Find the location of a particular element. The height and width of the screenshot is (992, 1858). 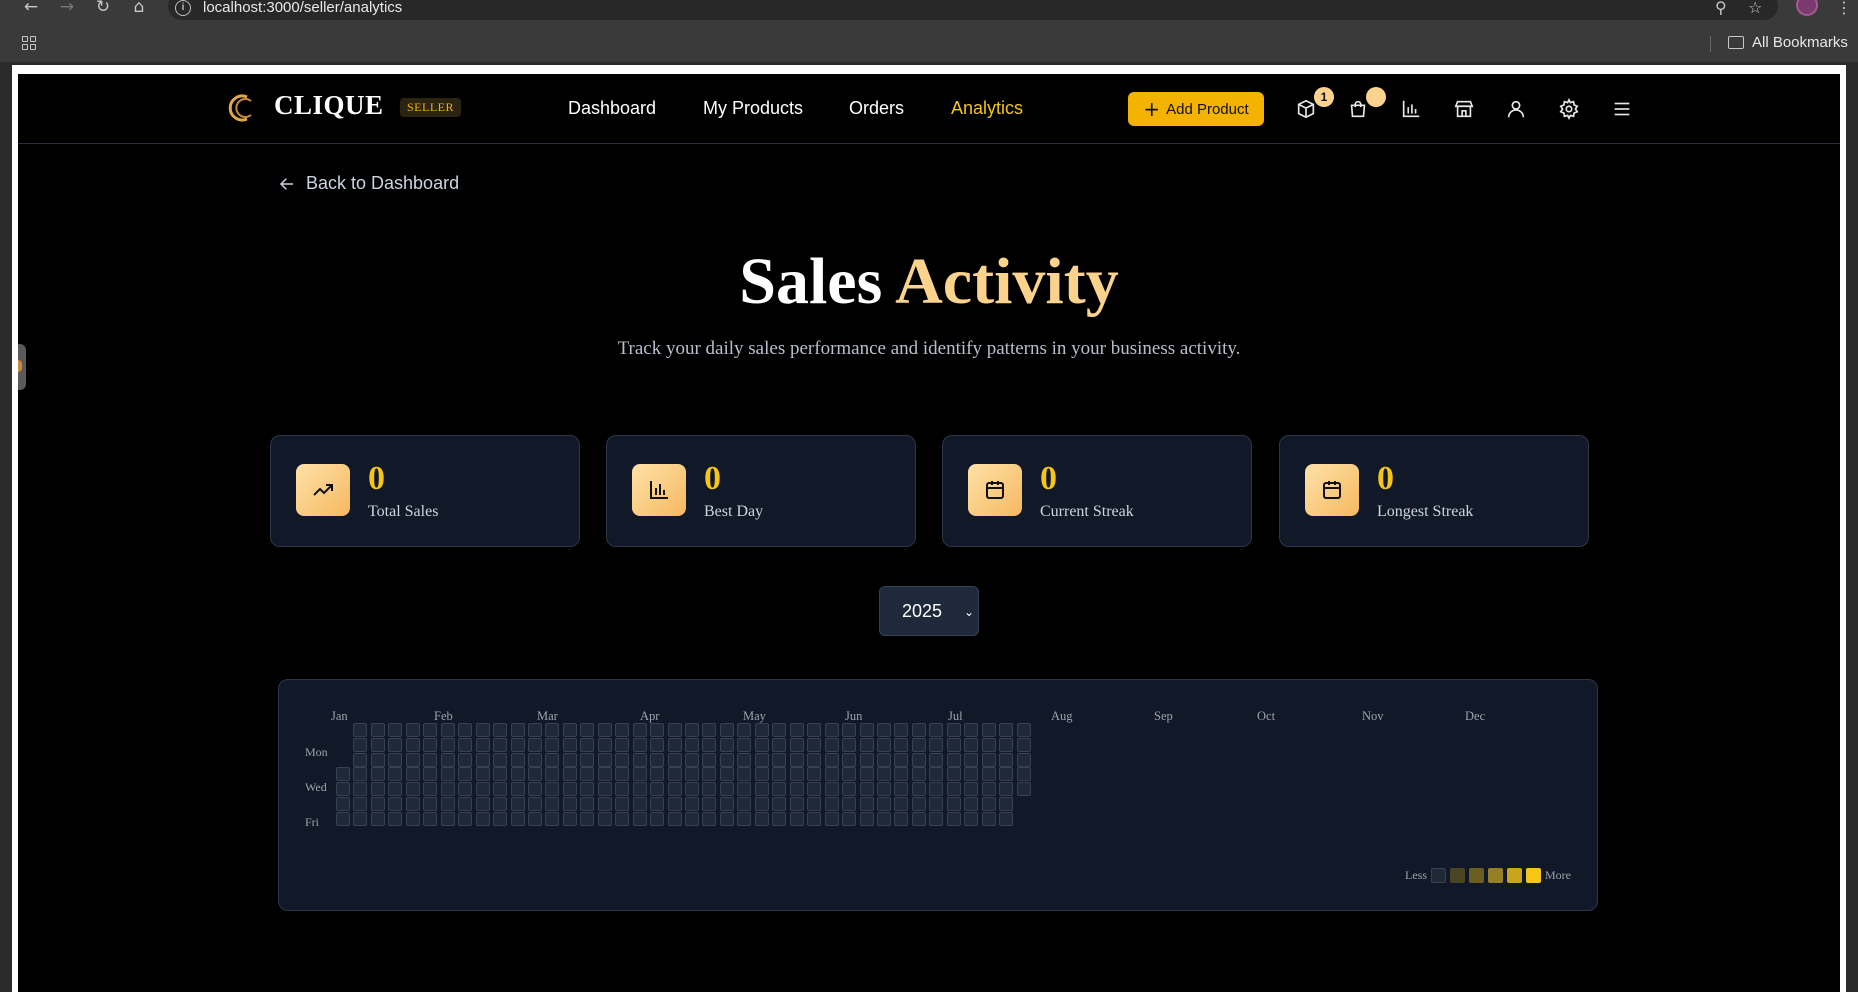

store-icon is located at coordinates (1464, 109).